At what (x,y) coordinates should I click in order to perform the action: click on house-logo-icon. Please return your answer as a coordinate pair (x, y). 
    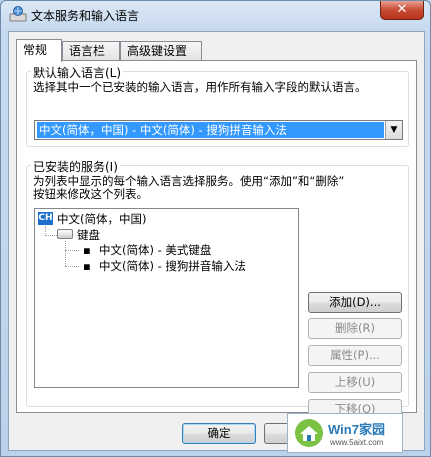
    Looking at the image, I should click on (309, 433).